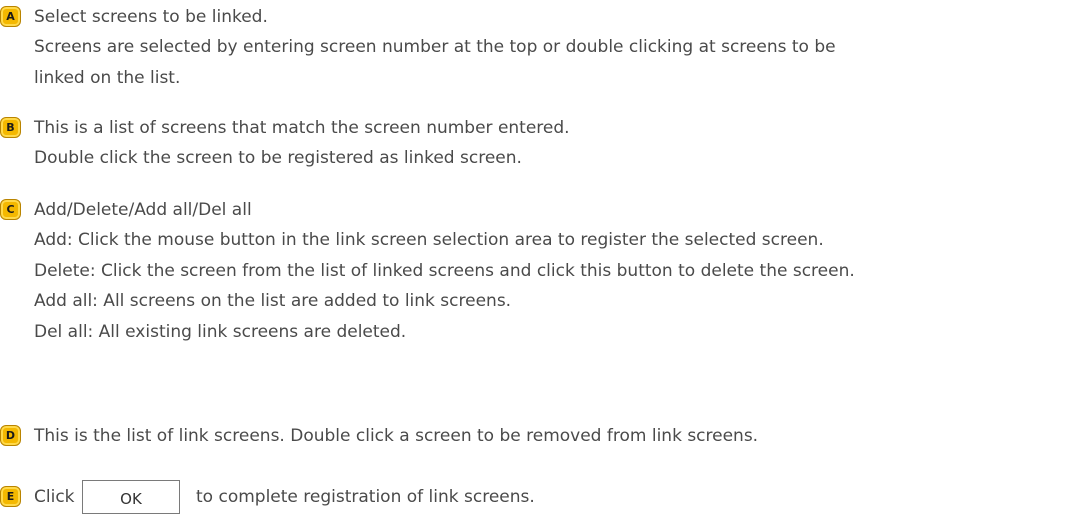  I want to click on item-a-line-2: linked on the list., so click(107, 78).